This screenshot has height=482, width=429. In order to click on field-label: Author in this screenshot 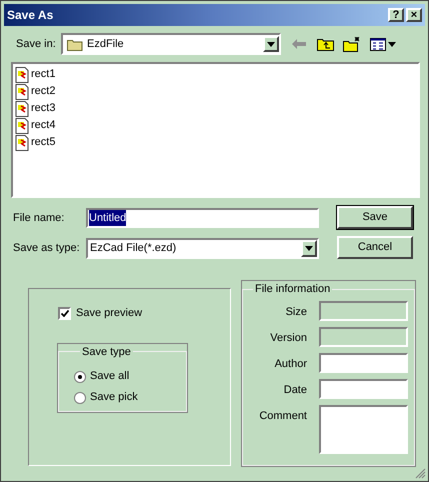, I will do `click(290, 364)`.